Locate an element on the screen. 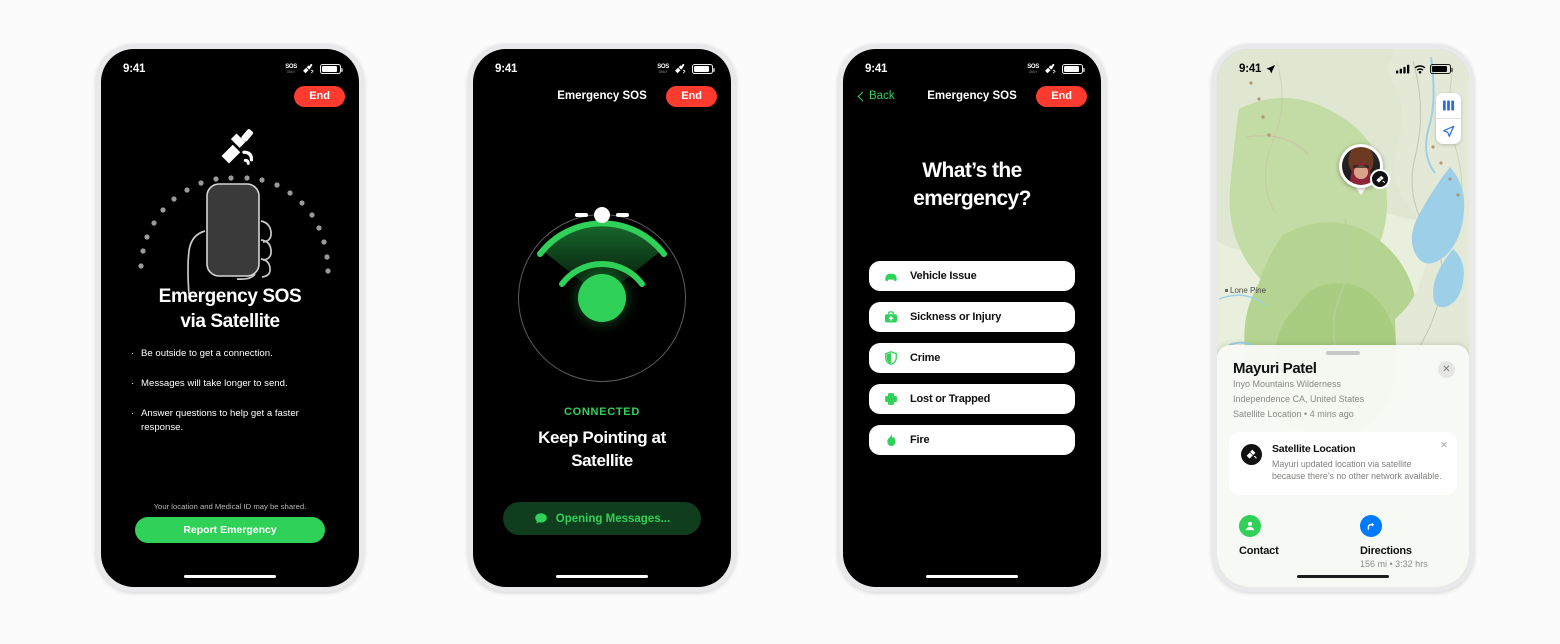 The height and width of the screenshot is (644, 1560). medkit-icon is located at coordinates (891, 317).